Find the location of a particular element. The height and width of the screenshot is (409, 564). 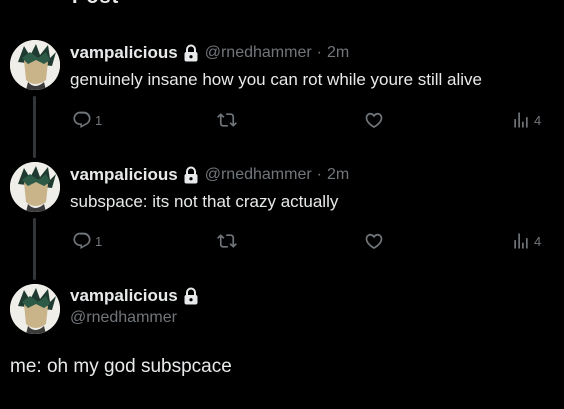

cut-off-header-text: Post is located at coordinates (95, 4).